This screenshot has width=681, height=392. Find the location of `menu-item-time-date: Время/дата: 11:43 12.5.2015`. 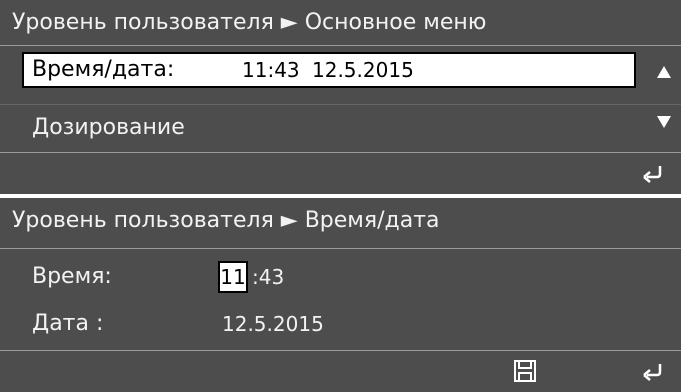

menu-item-time-date: Время/дата: 11:43 12.5.2015 is located at coordinates (329, 70).